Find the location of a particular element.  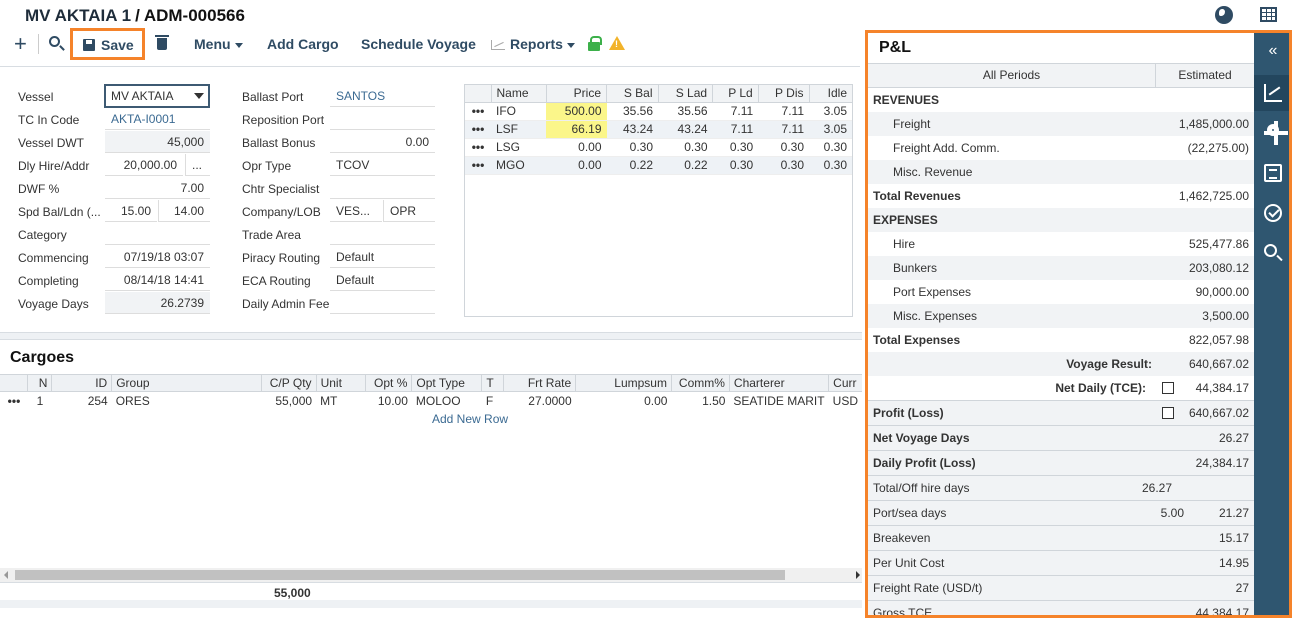

pnl-row: Freight 1,485,000.00 is located at coordinates (1061, 124).